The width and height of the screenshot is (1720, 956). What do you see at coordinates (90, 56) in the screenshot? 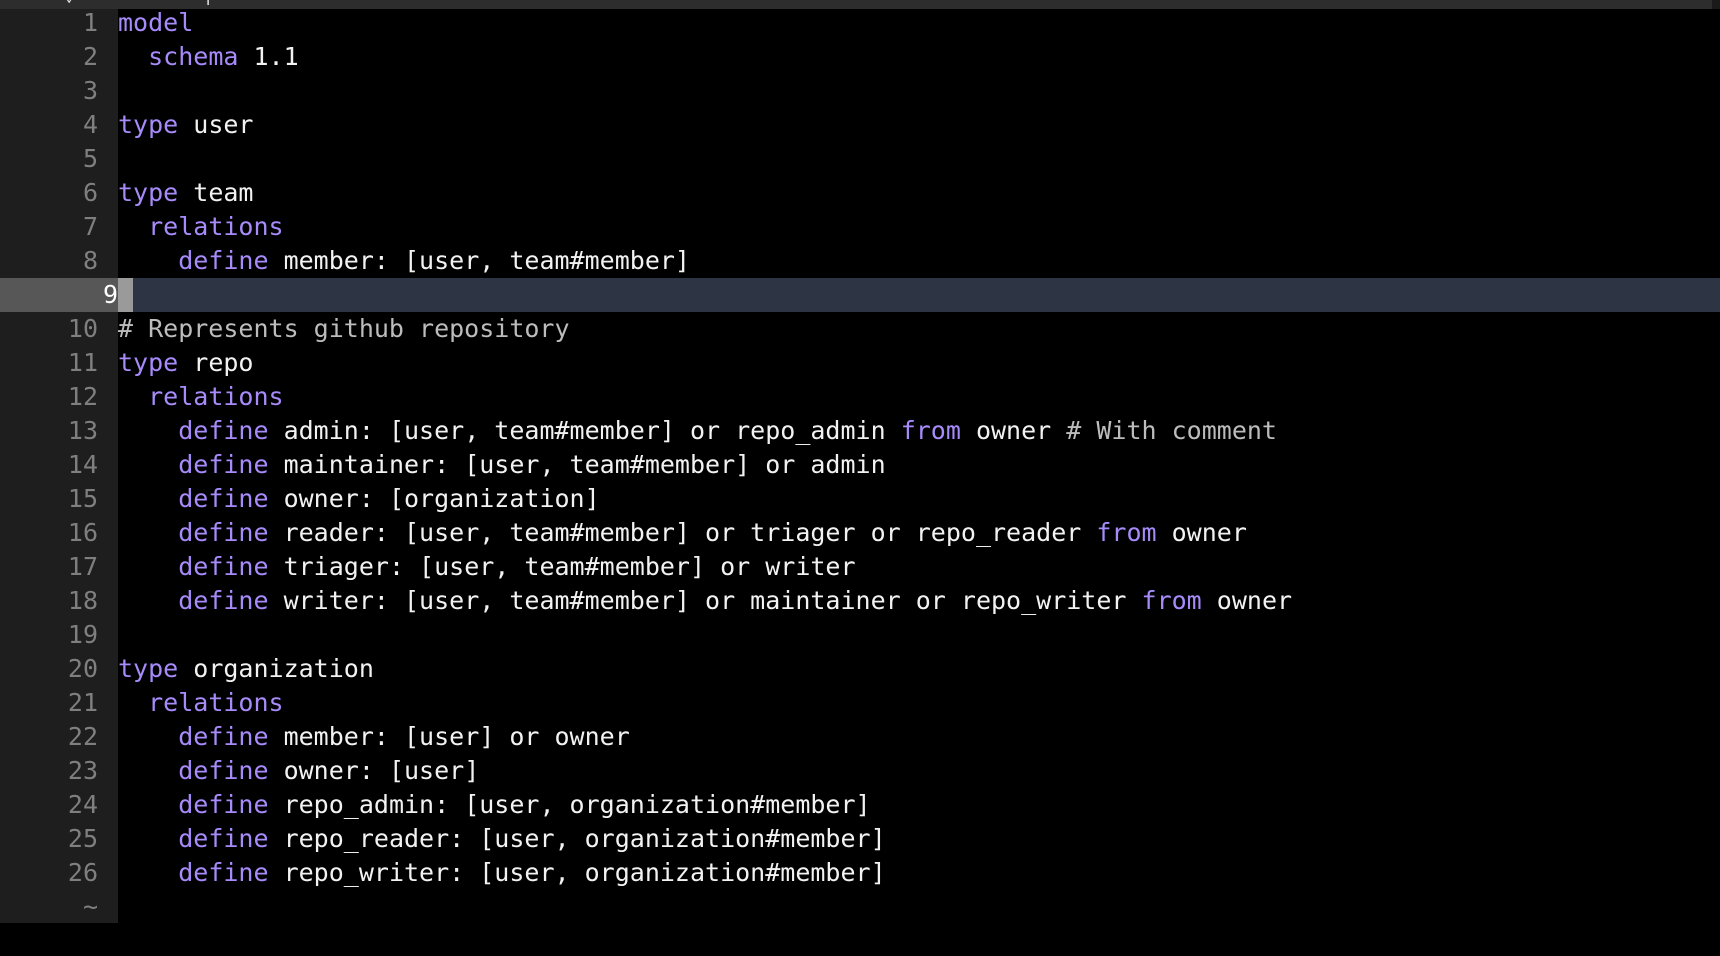
I see `line-number: 2` at bounding box center [90, 56].